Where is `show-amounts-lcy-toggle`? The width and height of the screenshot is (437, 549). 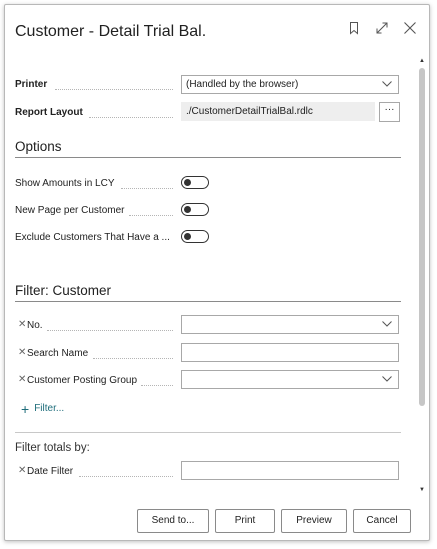
show-amounts-lcy-toggle is located at coordinates (195, 182).